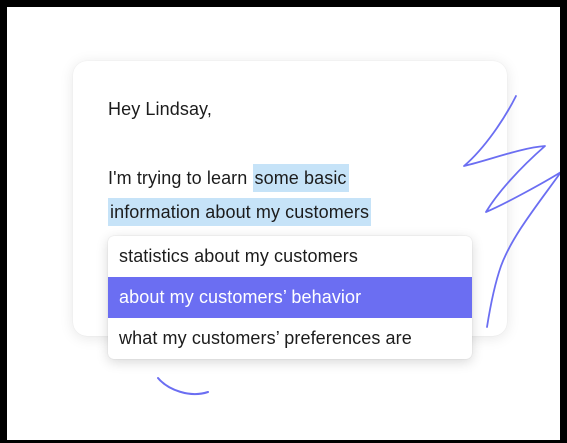 This screenshot has width=567, height=443. I want to click on suggestion-option: statistics about my customers, so click(290, 256).